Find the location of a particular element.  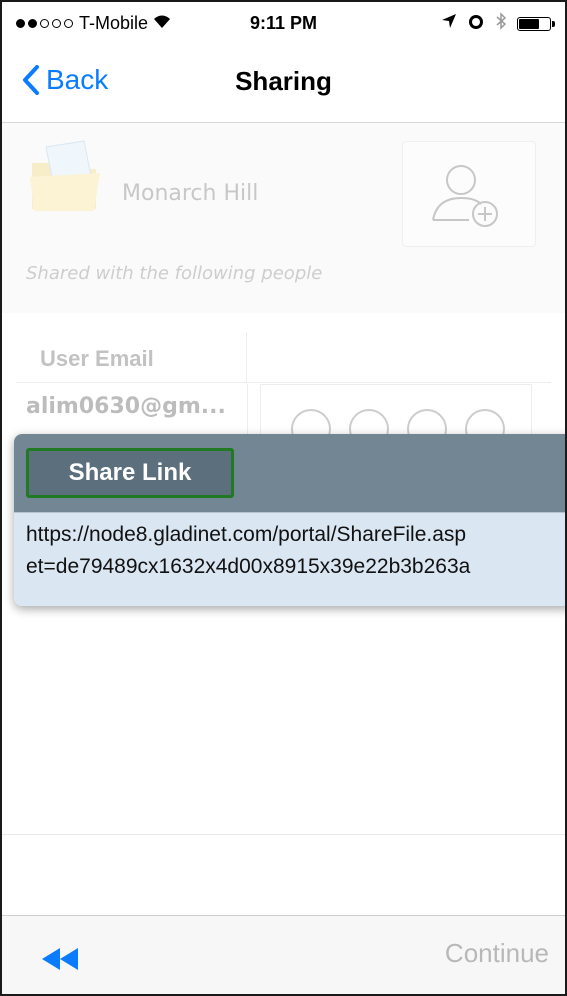

navigation-bar: Back Sharing is located at coordinates (283, 82).